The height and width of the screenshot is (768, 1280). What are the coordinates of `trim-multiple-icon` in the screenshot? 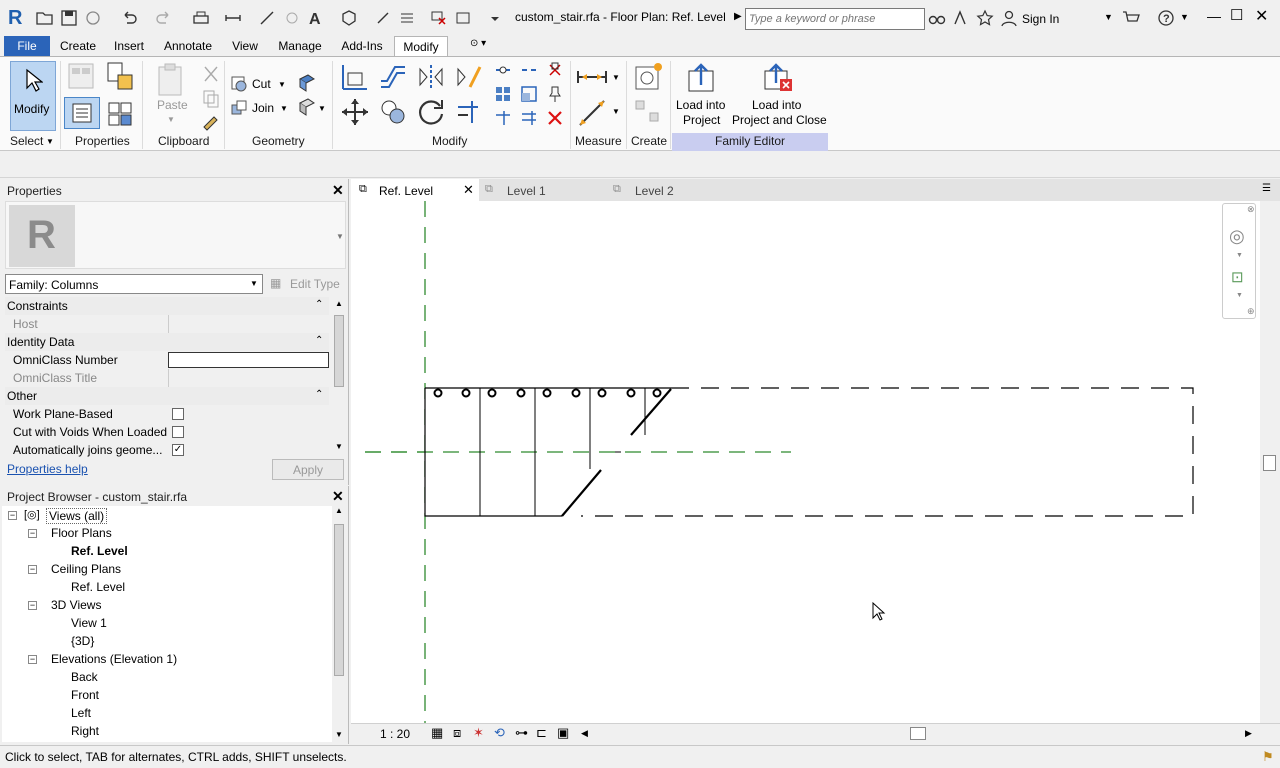 It's located at (529, 118).